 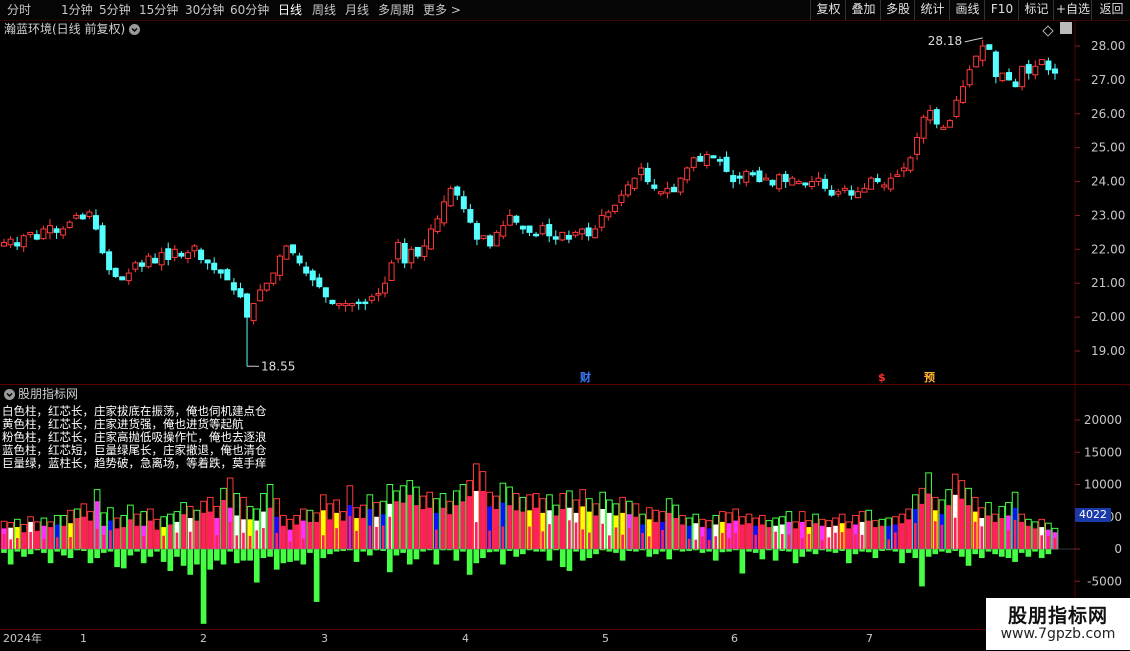 What do you see at coordinates (290, 10) in the screenshot?
I see `period-tab-daily: 日线` at bounding box center [290, 10].